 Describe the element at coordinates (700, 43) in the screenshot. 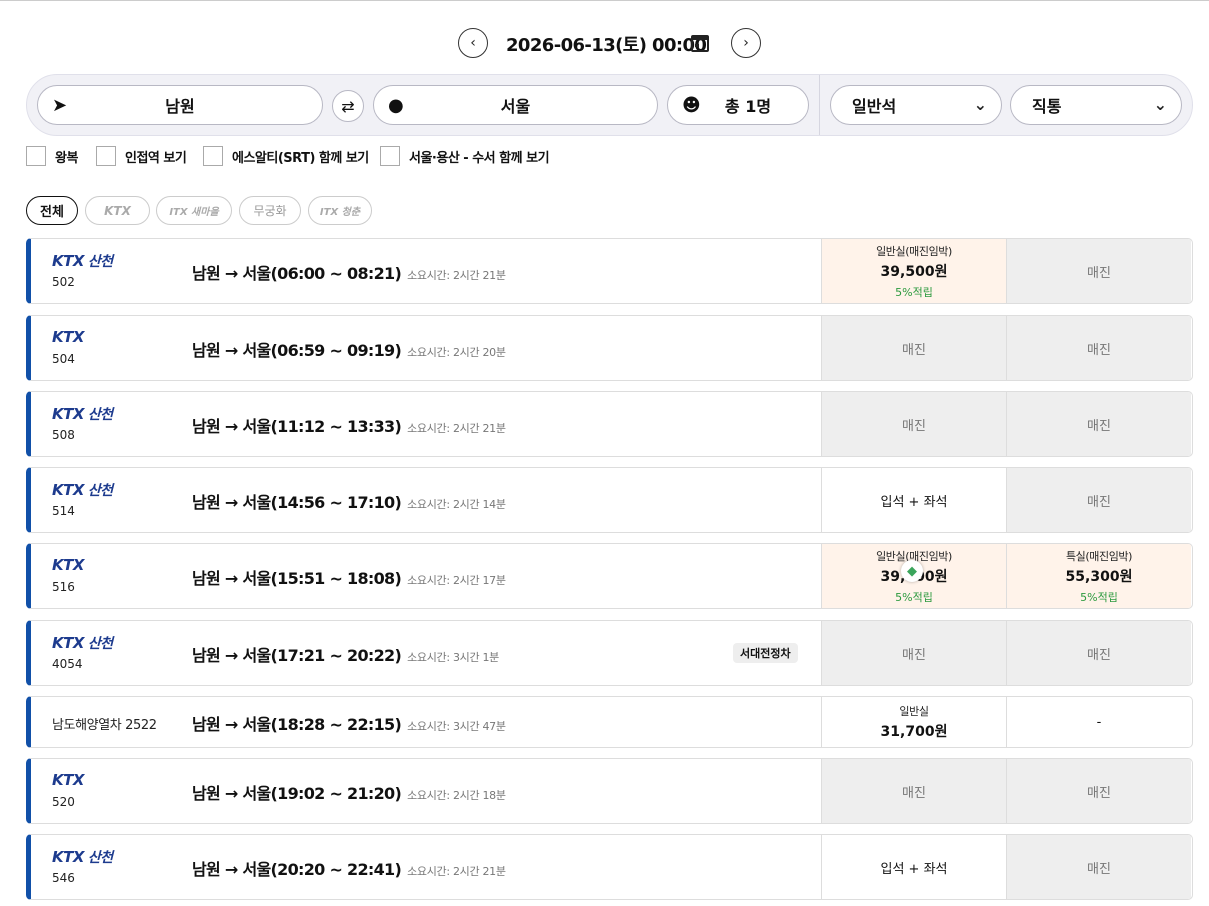

I see `calendar-icon` at that location.